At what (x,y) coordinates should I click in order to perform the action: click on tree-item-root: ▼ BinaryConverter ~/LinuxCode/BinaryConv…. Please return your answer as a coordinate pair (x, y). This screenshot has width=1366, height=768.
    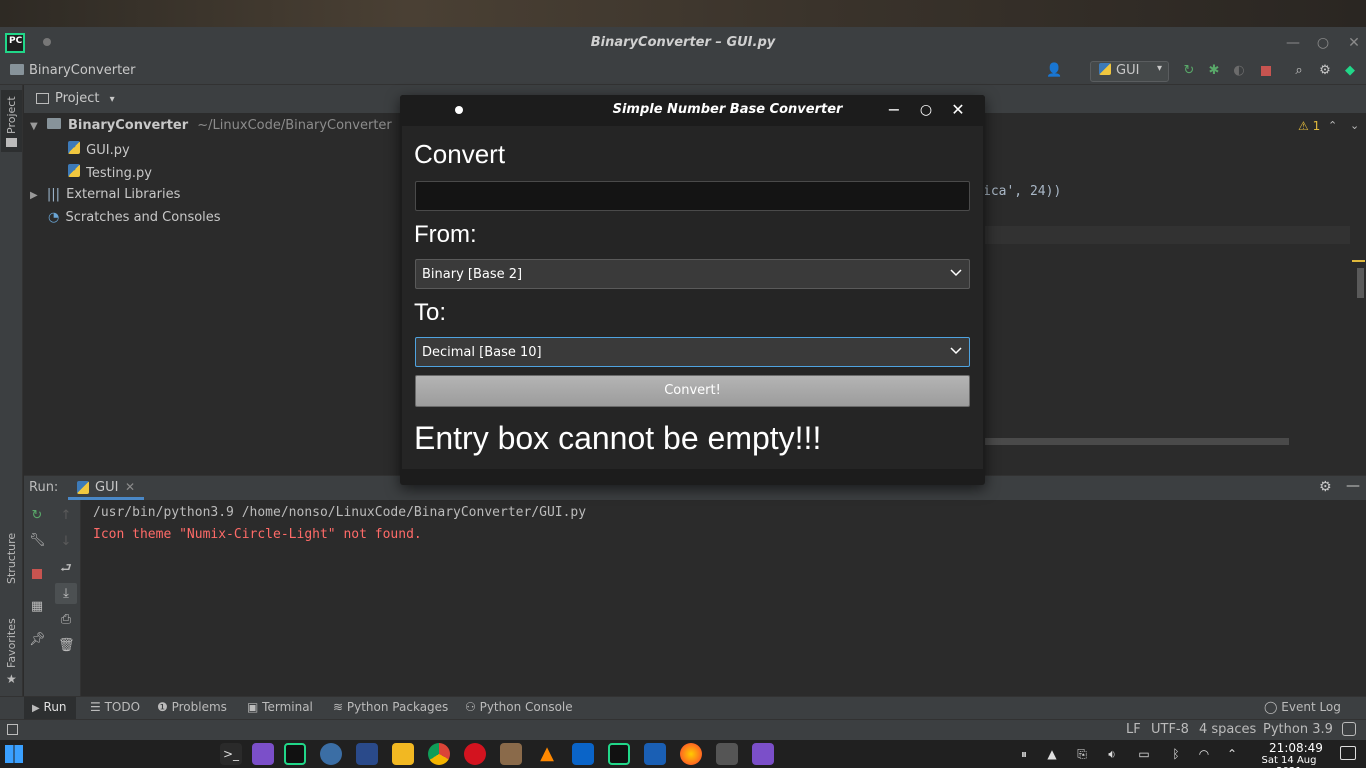
    Looking at the image, I should click on (211, 125).